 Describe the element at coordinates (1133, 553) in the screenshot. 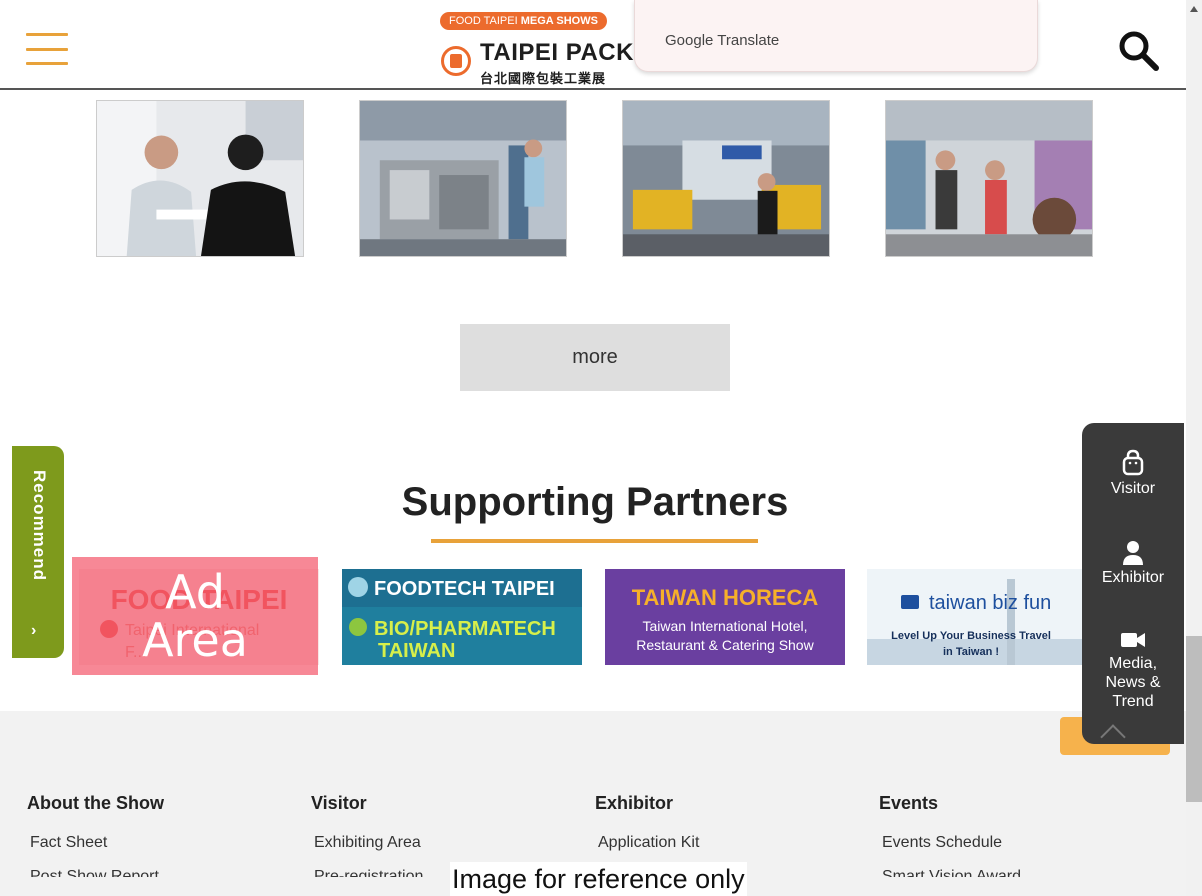

I see `user-icon` at that location.